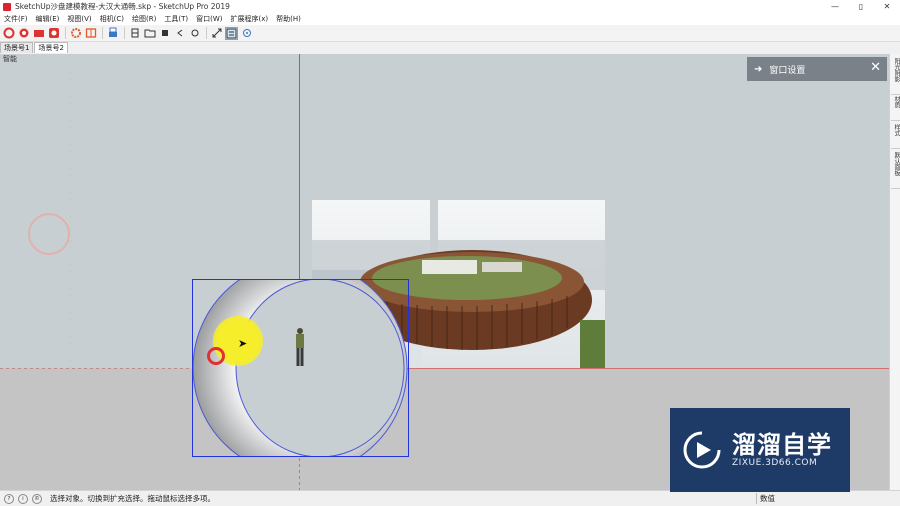 The height and width of the screenshot is (506, 900). Describe the element at coordinates (17, 47) in the screenshot. I see `scene-tab-1: 场景号1` at that location.